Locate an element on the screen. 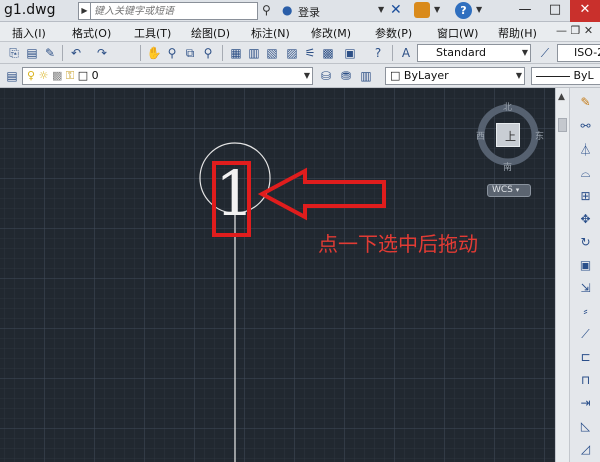  layer-select: ♀ ☼ ▩ ⚿ □ 0 ▼ is located at coordinates (167, 76).